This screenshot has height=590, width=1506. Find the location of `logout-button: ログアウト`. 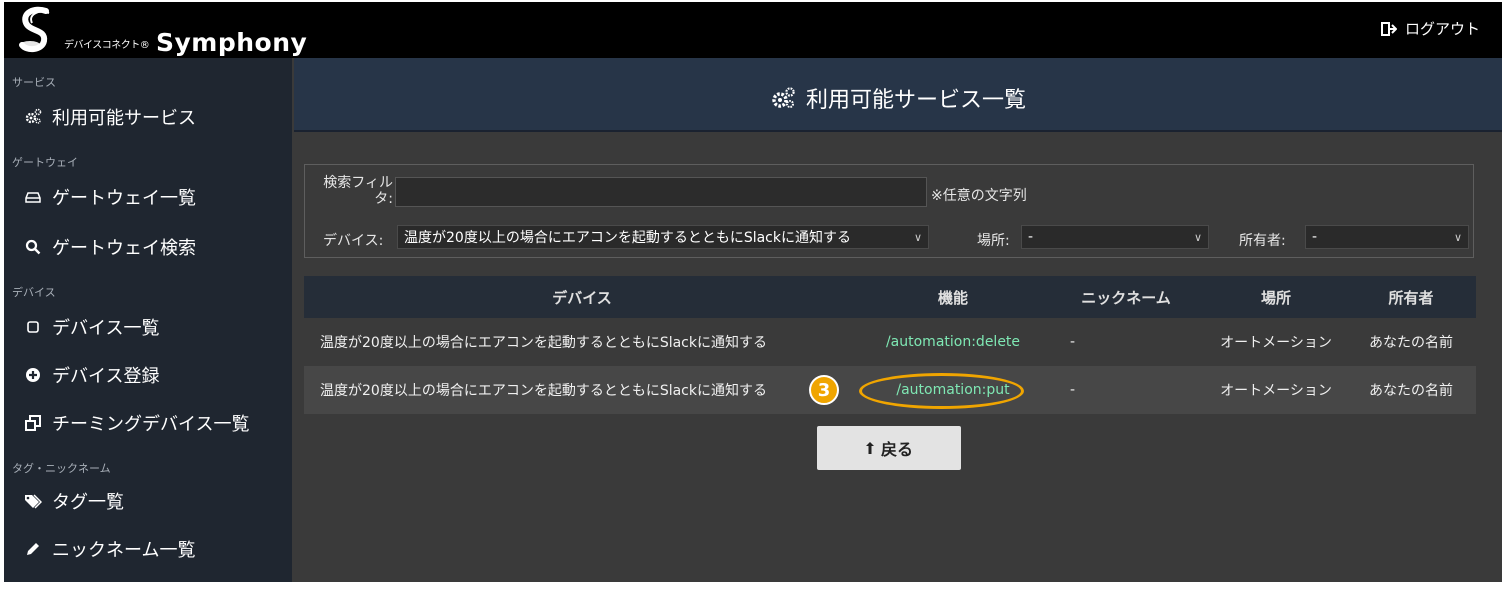

logout-button: ログアウト is located at coordinates (1430, 28).